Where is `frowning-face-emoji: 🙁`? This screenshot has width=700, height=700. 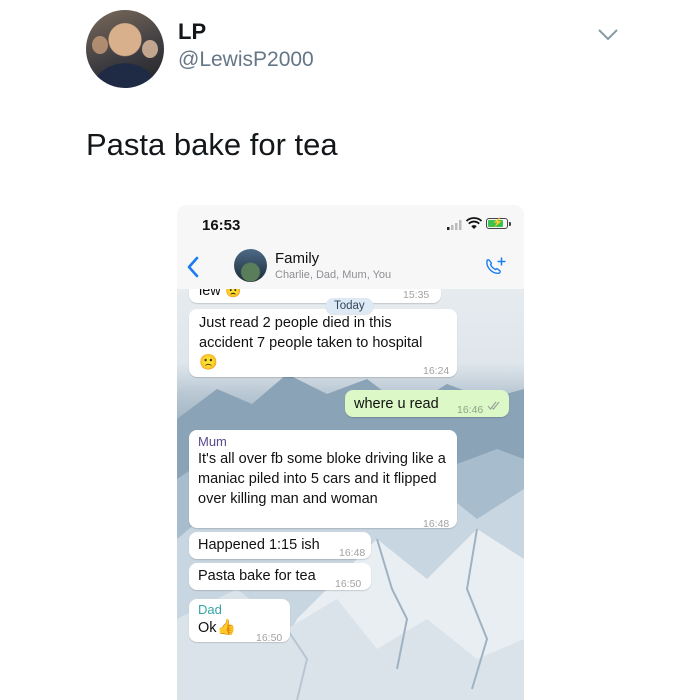
frowning-face-emoji: 🙁 is located at coordinates (208, 362).